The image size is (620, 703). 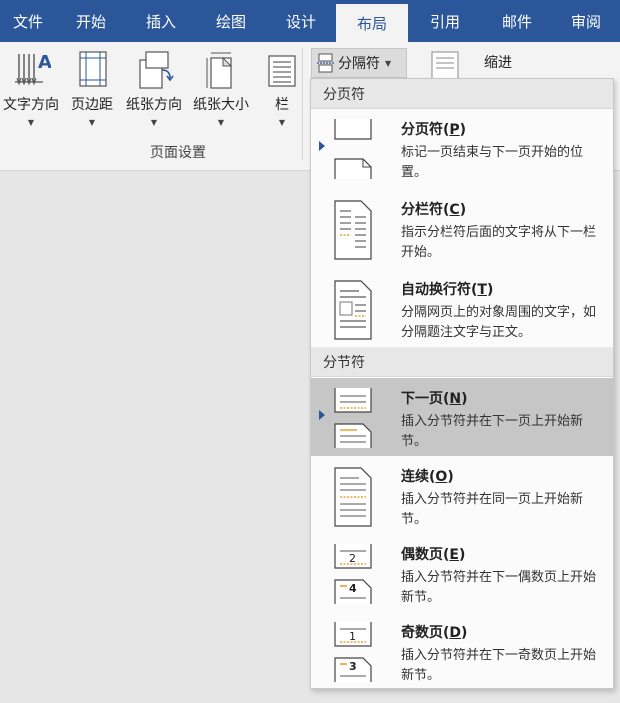 What do you see at coordinates (282, 105) in the screenshot?
I see `columns-label: 栏` at bounding box center [282, 105].